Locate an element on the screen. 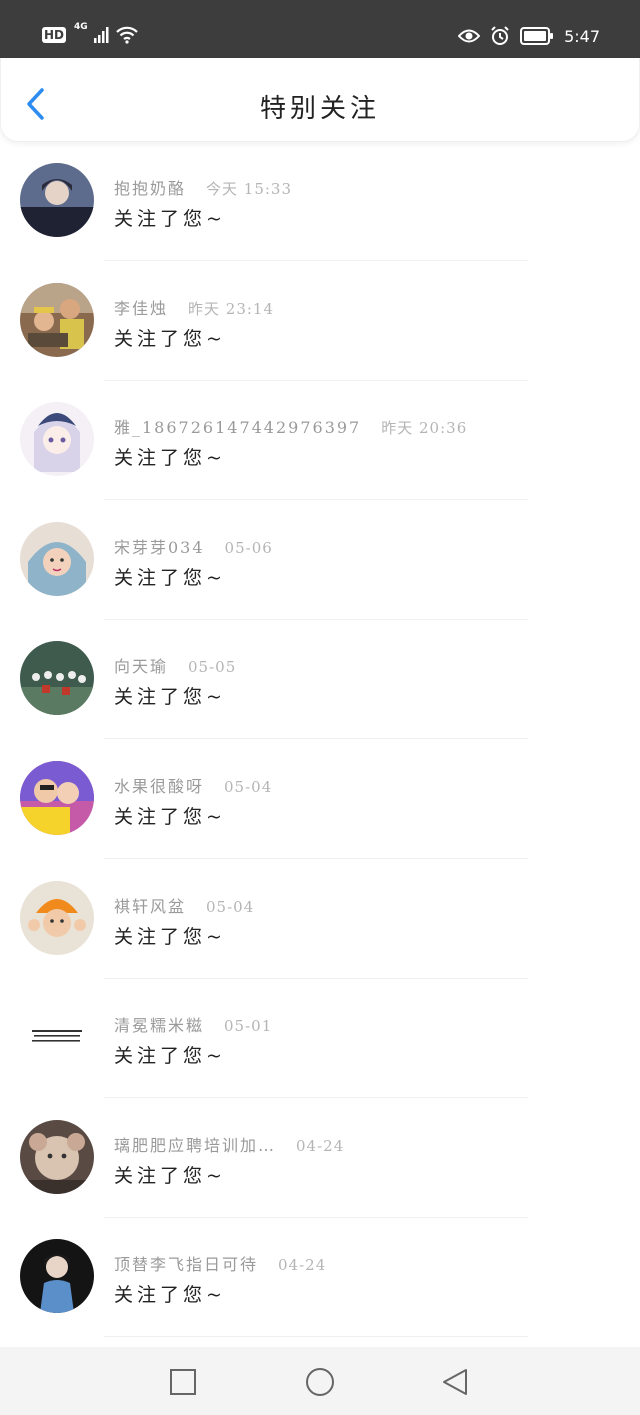 Image resolution: width=640 pixels, height=1415 pixels. header: 特别关注 is located at coordinates (320, 100).